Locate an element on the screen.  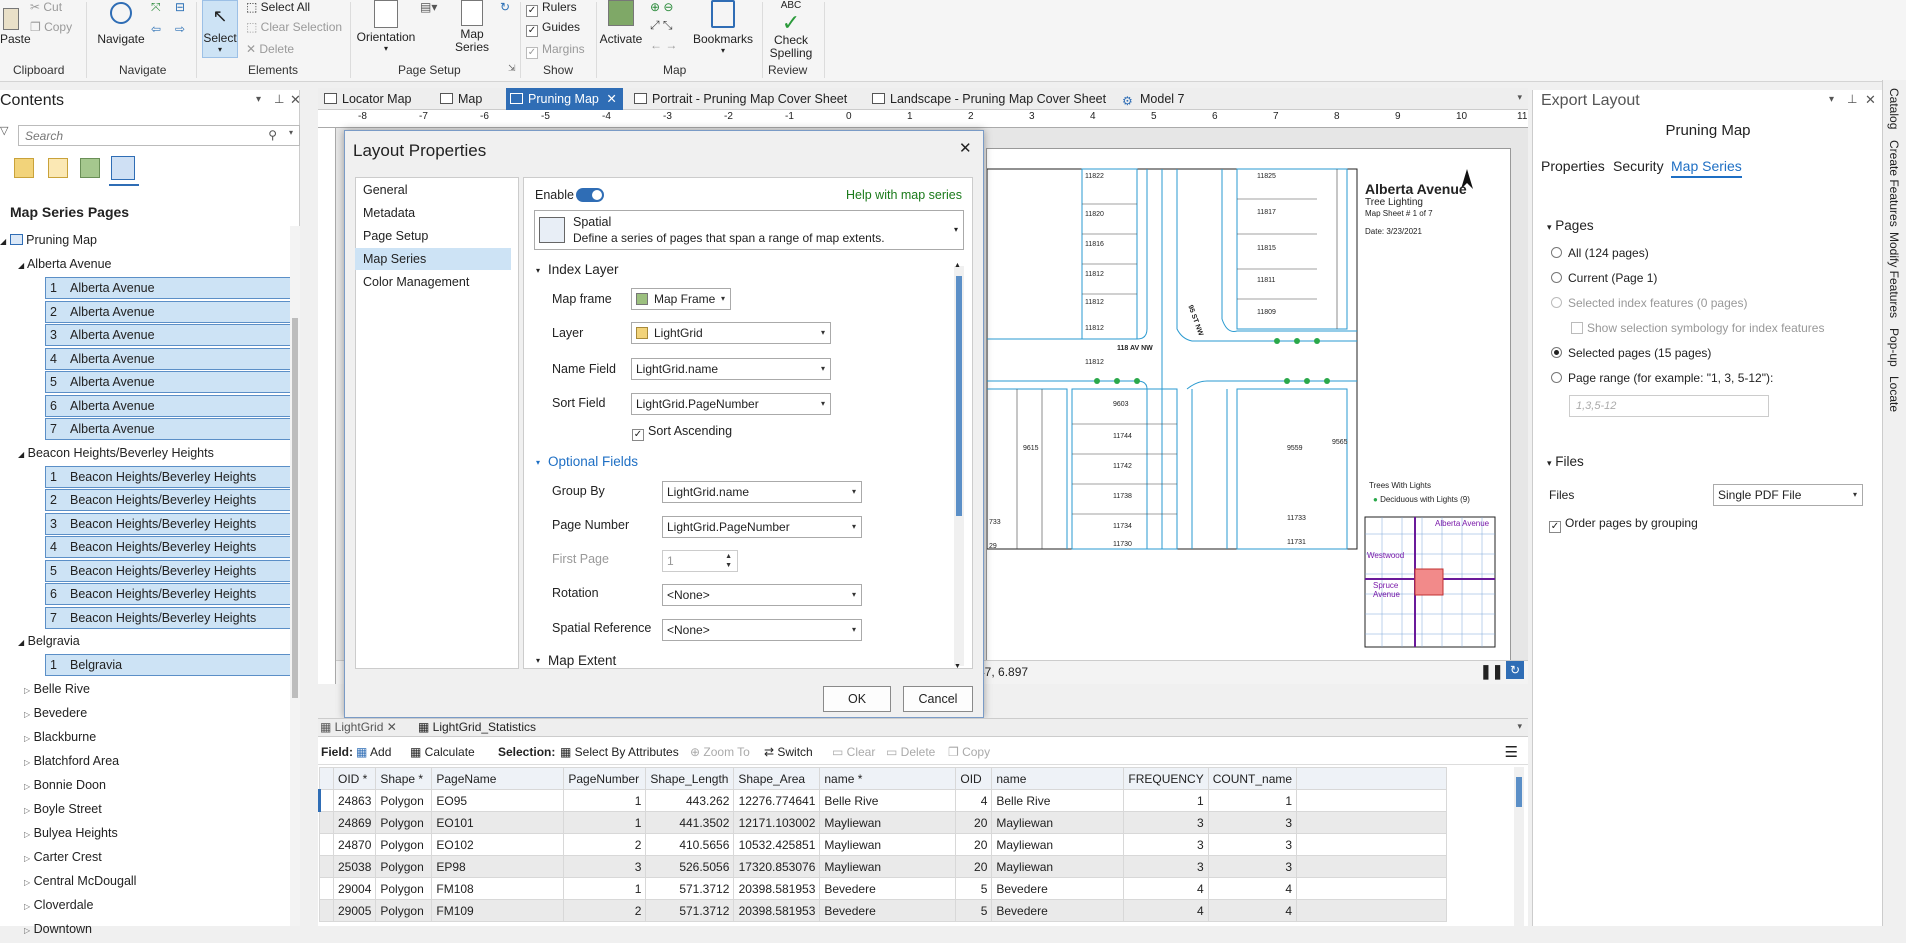
margins-checkbox: ✓ Margins is located at coordinates (555, 50).